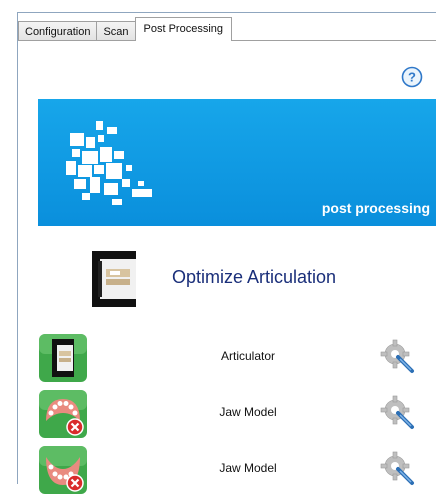 The height and width of the screenshot is (495, 437). What do you see at coordinates (109, 163) in the screenshot?
I see `pixel-scatter-graphic` at bounding box center [109, 163].